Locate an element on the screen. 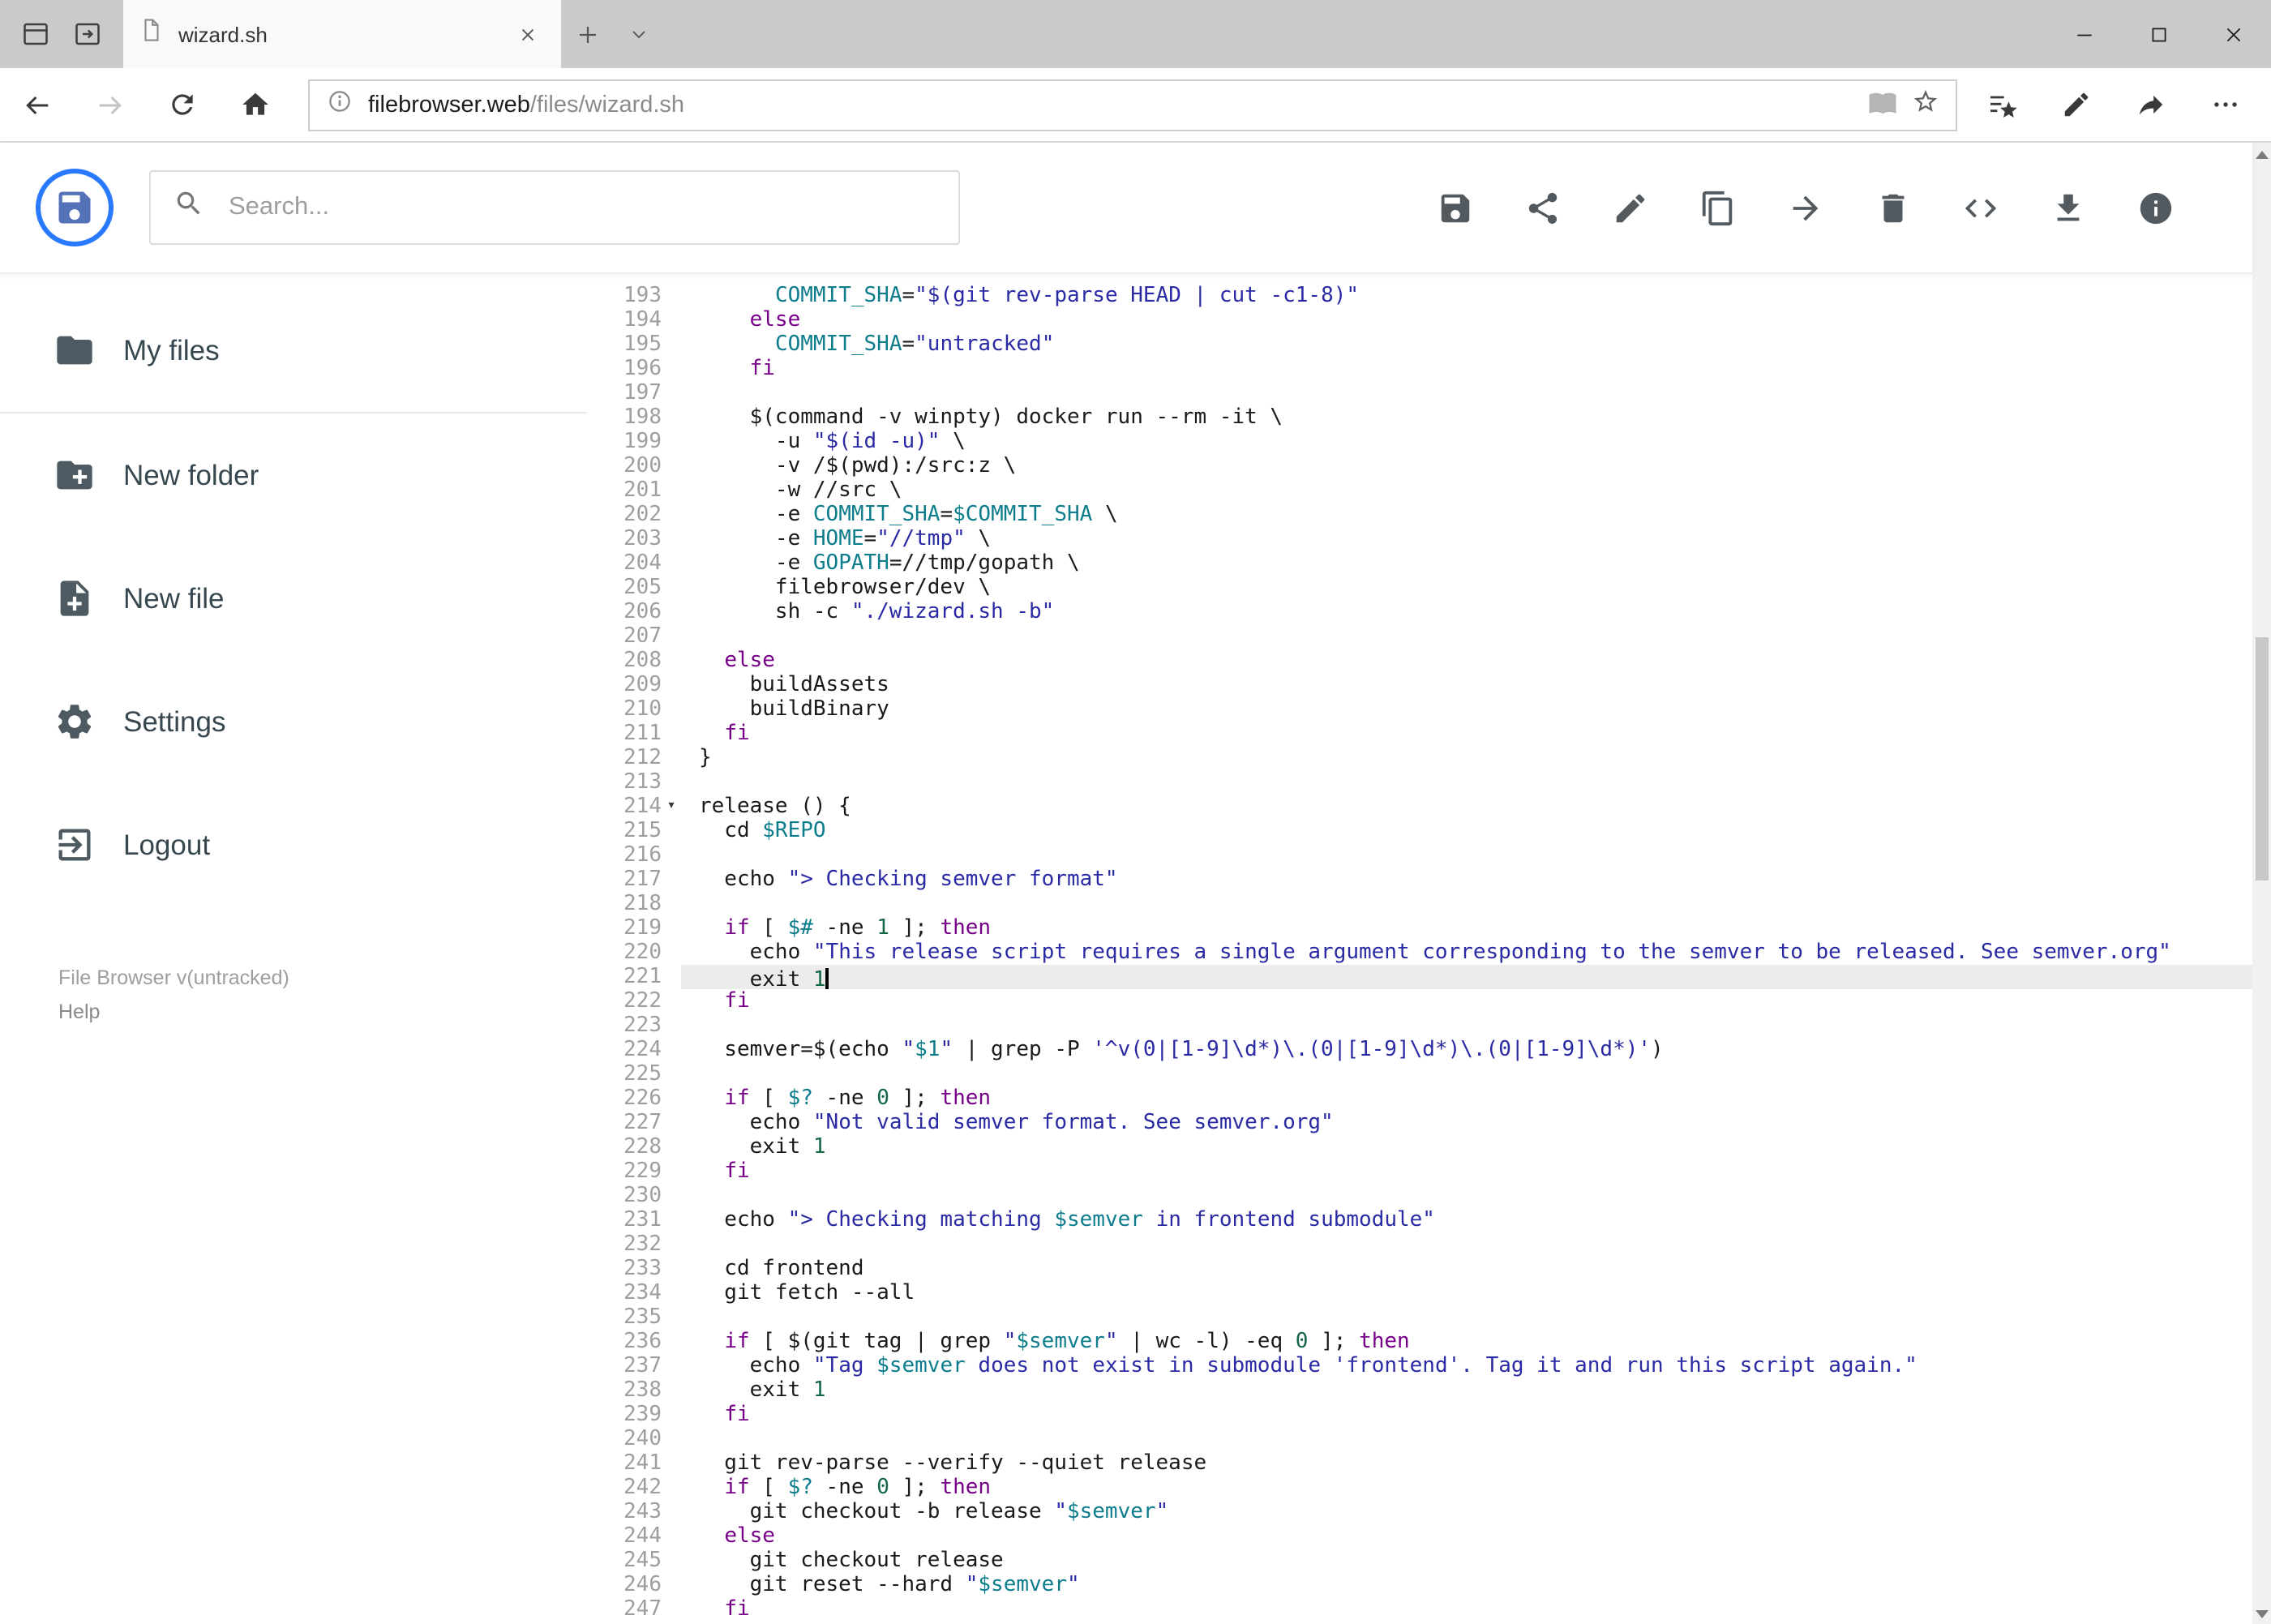 The image size is (2271, 1624). code-line: 226 if [ $? -ne 0 ]; then is located at coordinates (1420, 1098).